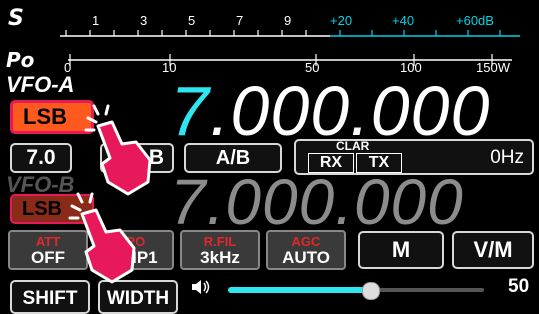 This screenshot has height=314, width=539. I want to click on speaker-icon, so click(201, 287).